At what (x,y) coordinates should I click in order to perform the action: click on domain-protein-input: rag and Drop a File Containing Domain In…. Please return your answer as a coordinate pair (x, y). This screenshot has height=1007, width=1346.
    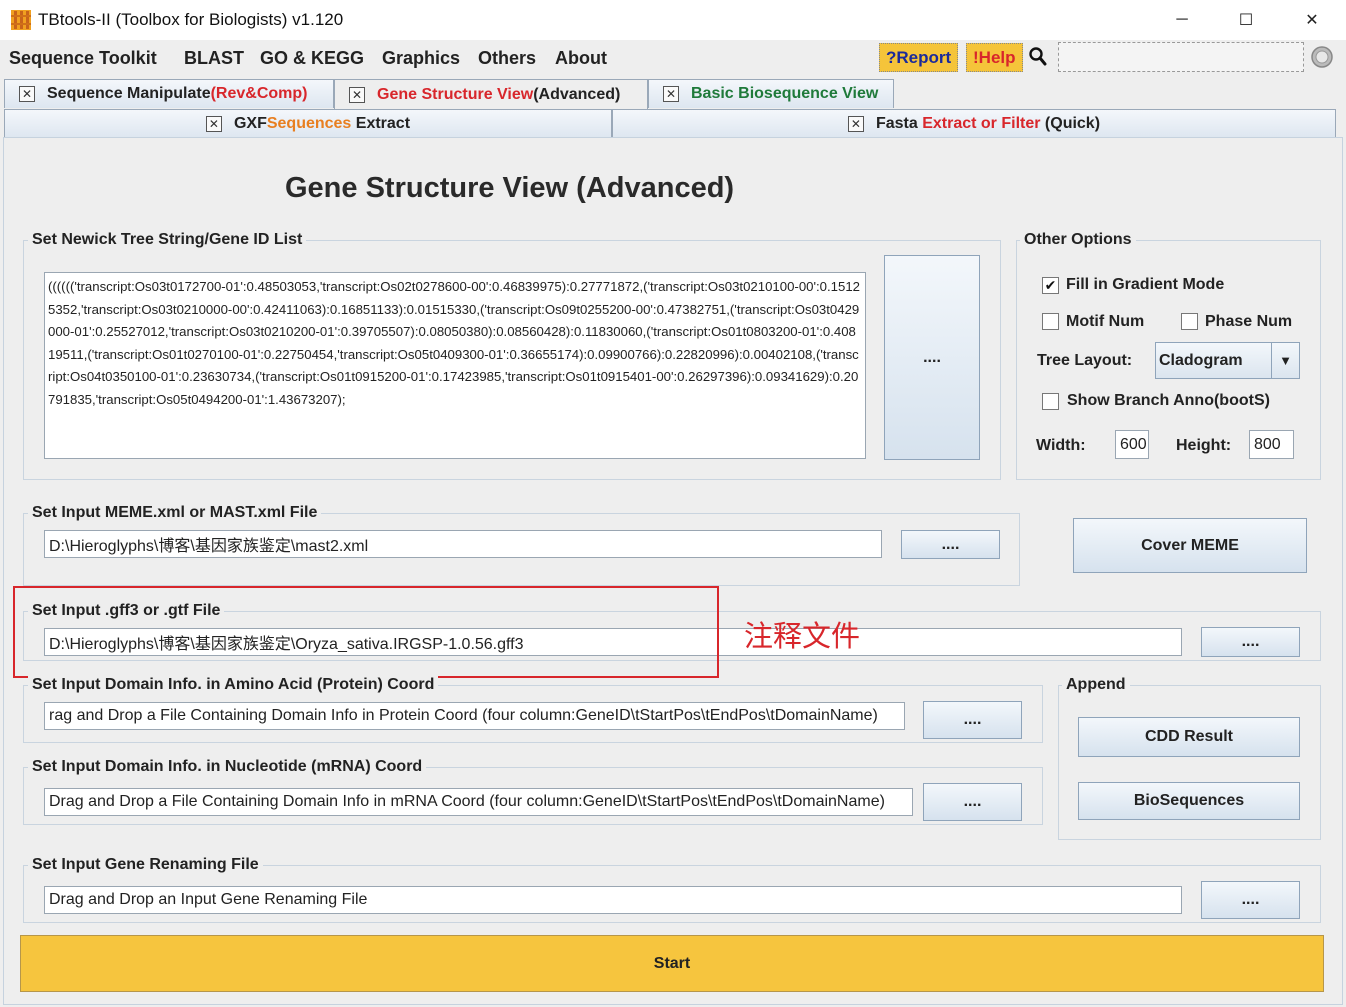
    Looking at the image, I should click on (474, 716).